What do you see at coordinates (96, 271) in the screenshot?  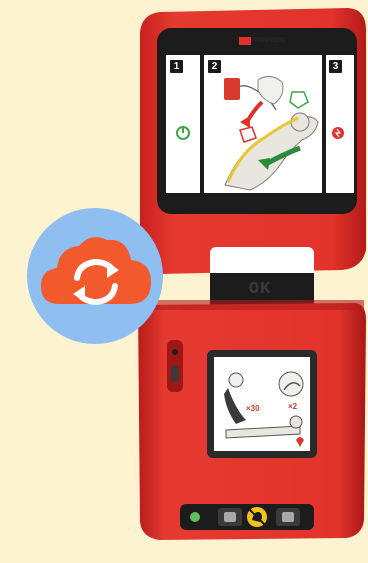 I see `cloud-sync-icon` at bounding box center [96, 271].